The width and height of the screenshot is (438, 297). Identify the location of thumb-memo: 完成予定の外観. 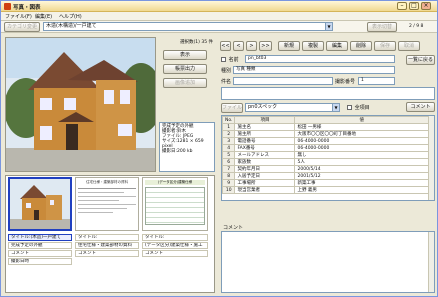
(40, 245).